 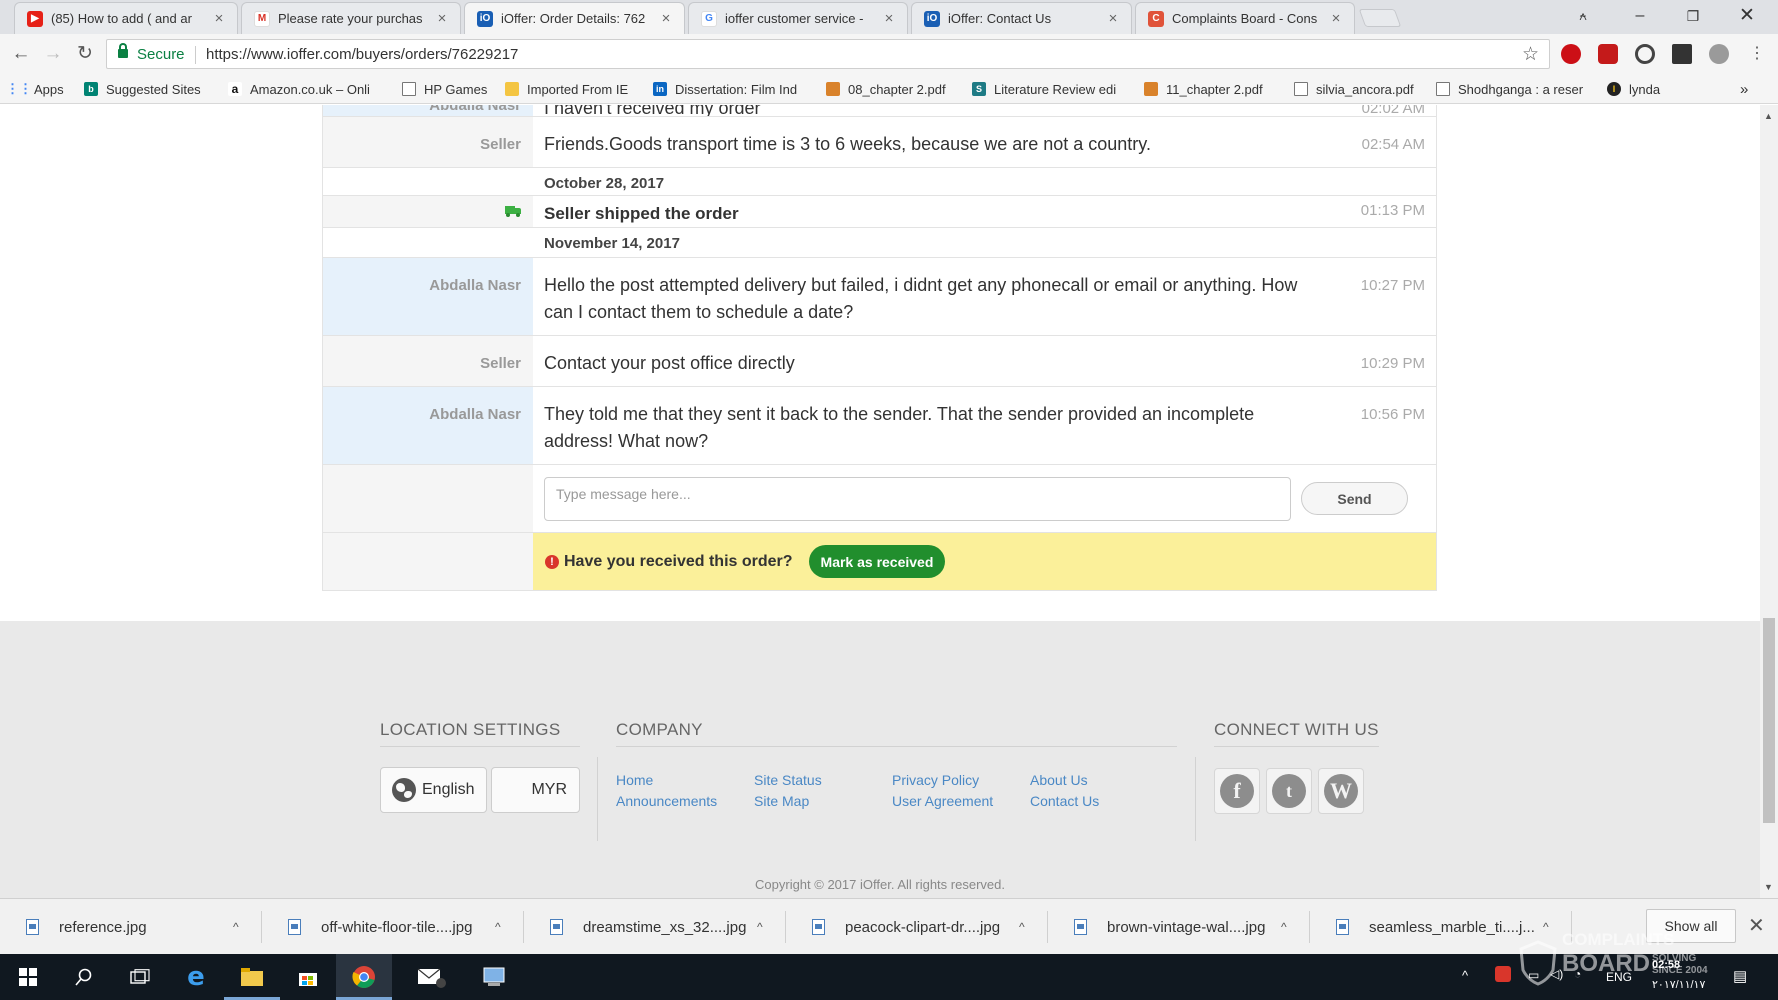 What do you see at coordinates (196, 977) in the screenshot?
I see `edge-button: e` at bounding box center [196, 977].